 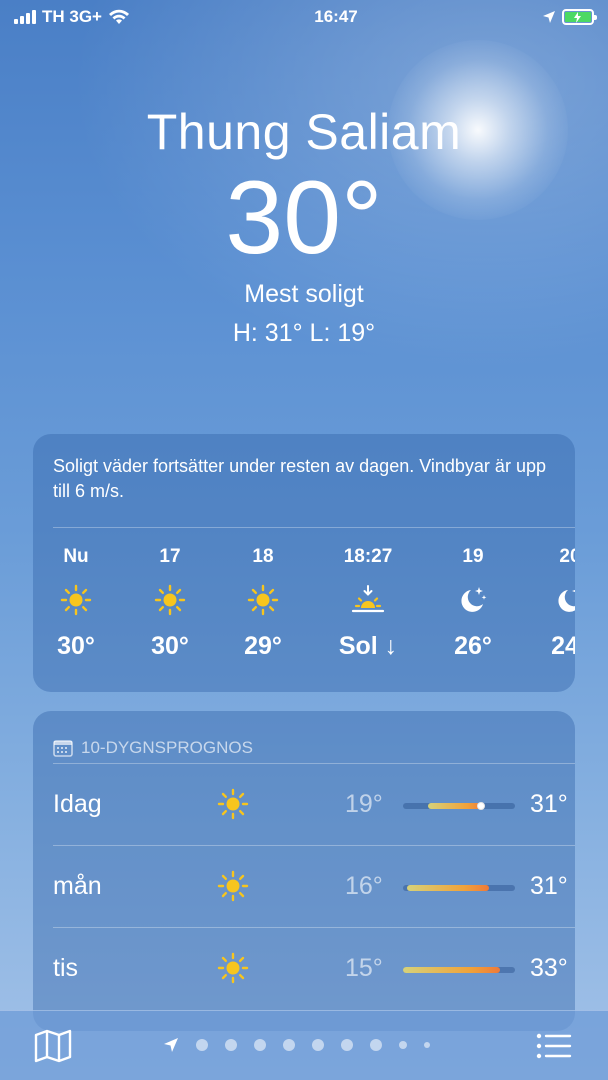 I want to click on ten-day-header: 10-DYGNSPROGNOS, so click(x=304, y=737).